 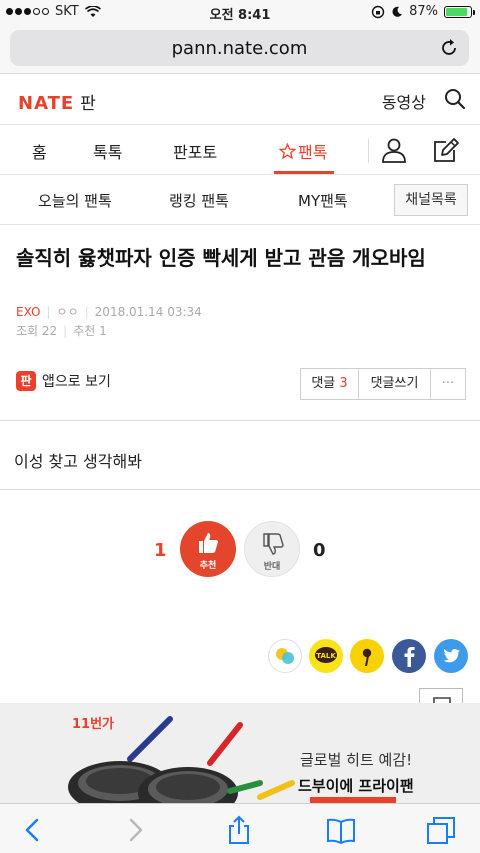 What do you see at coordinates (397, 11) in the screenshot?
I see `moon-icon` at bounding box center [397, 11].